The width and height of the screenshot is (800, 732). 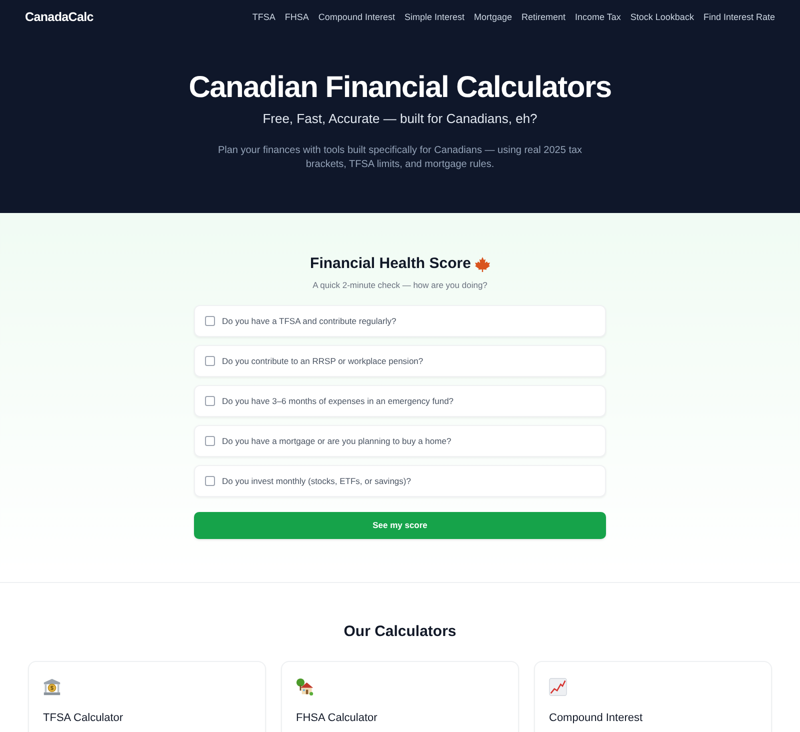 What do you see at coordinates (558, 687) in the screenshot?
I see `line-chart-icon` at bounding box center [558, 687].